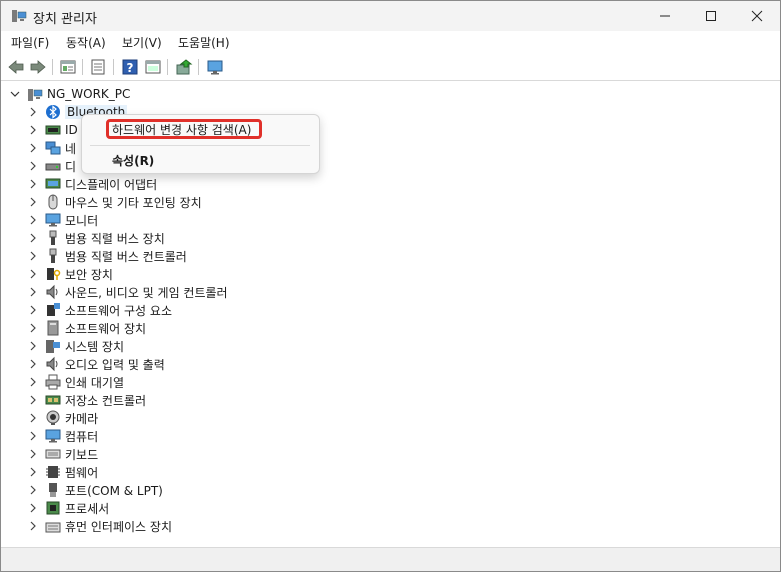  I want to click on forward-icon, so click(38, 67).